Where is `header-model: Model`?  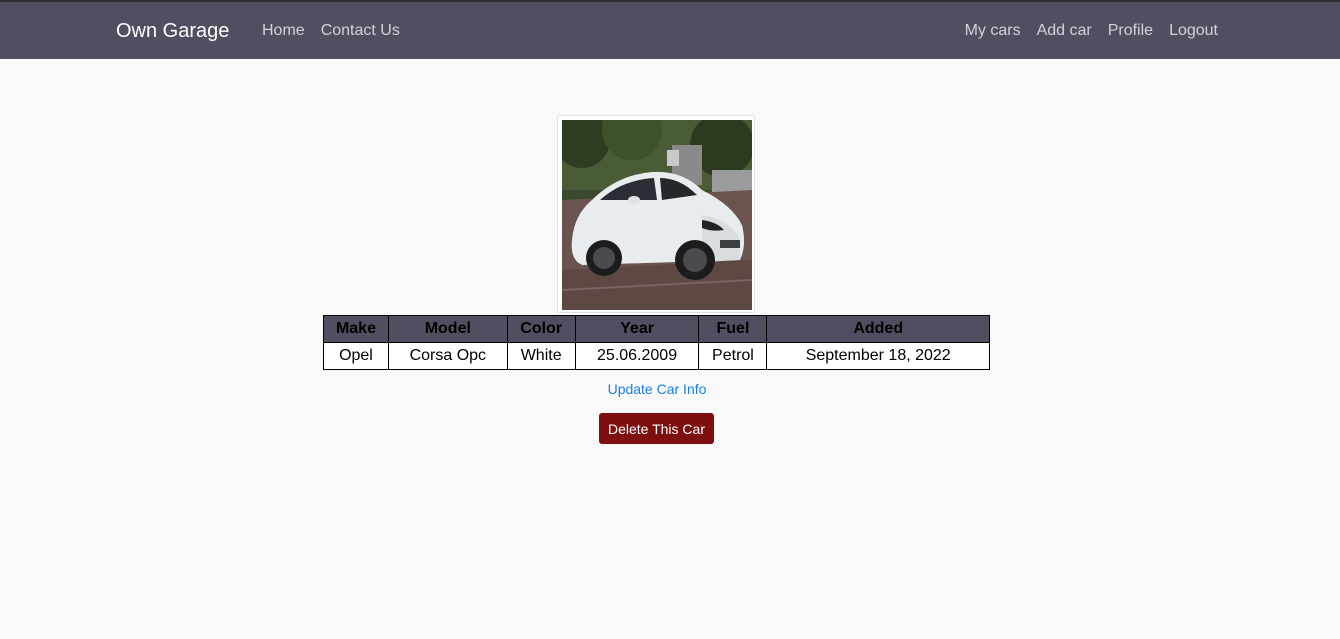
header-model: Model is located at coordinates (447, 329).